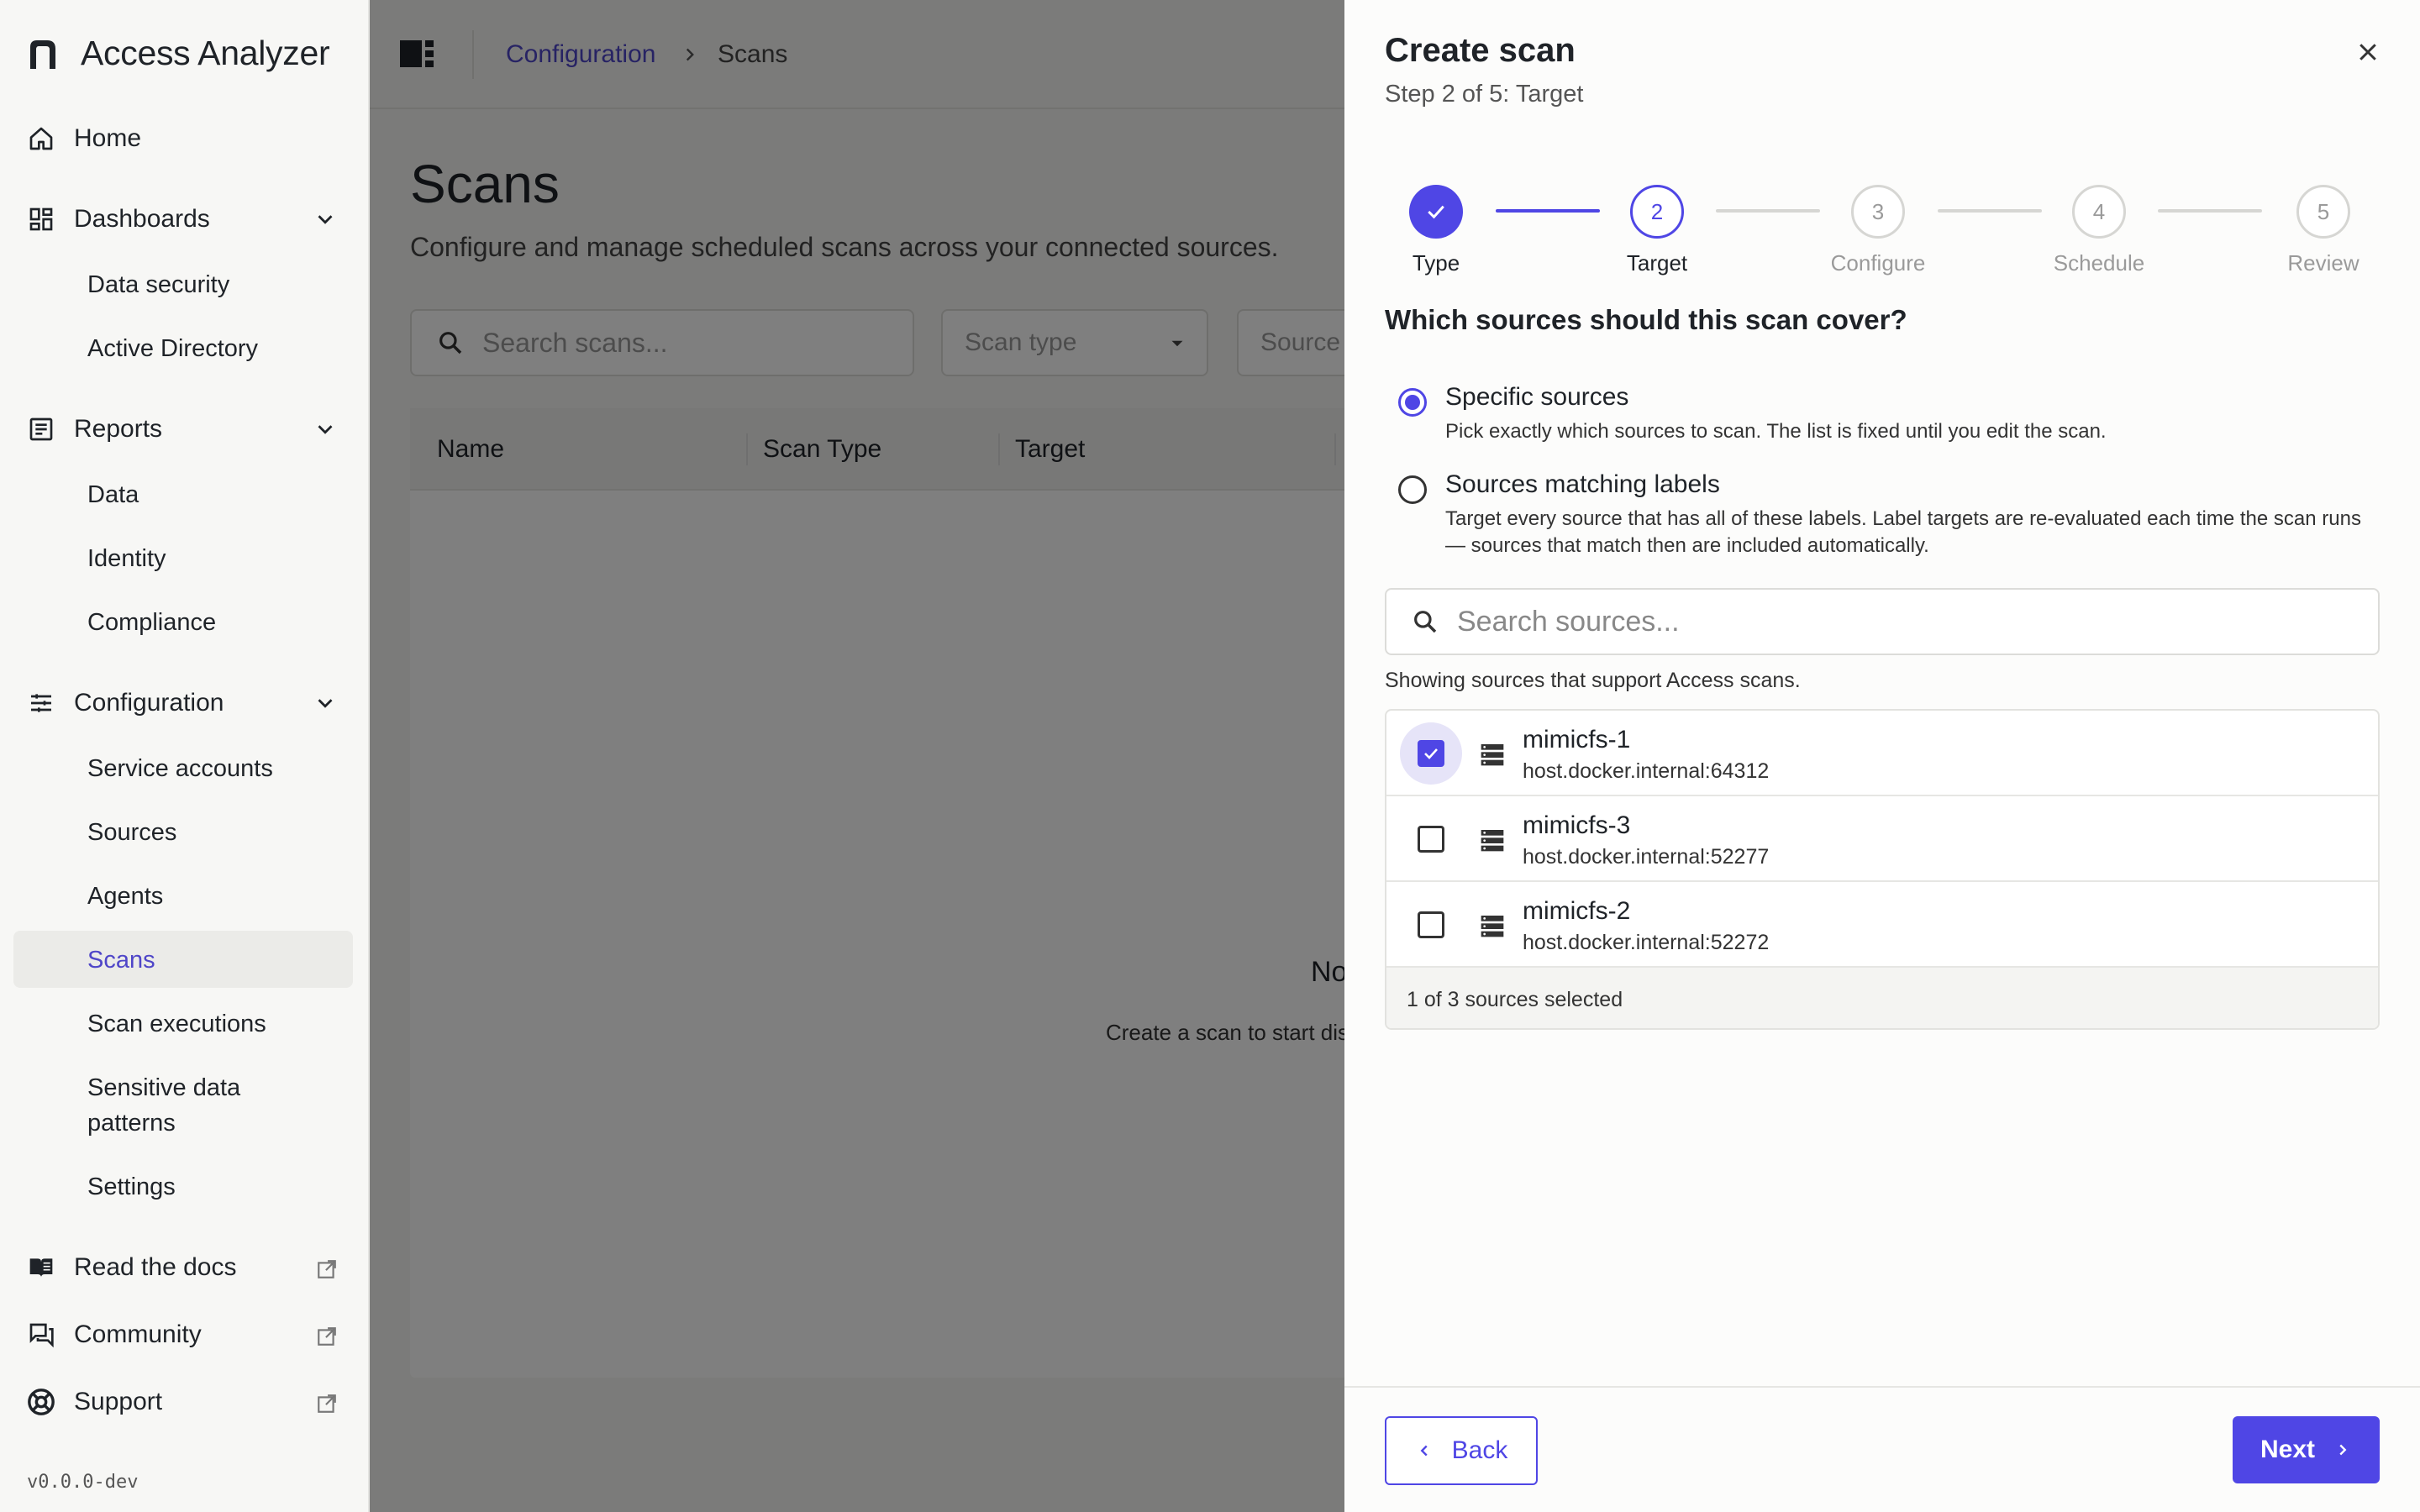 The width and height of the screenshot is (2420, 1512). I want to click on report-icon, so click(41, 429).